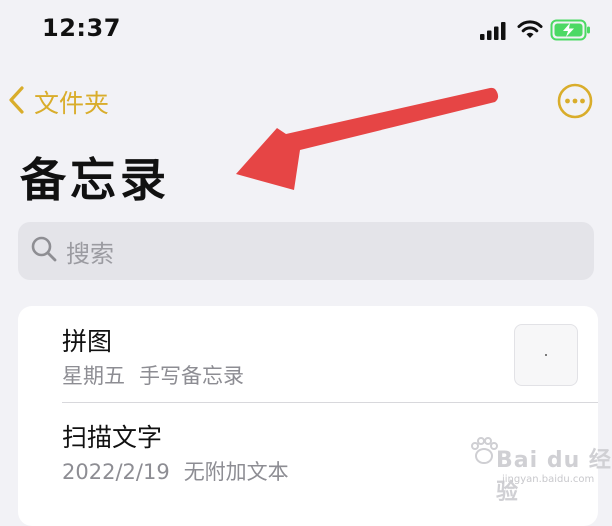  What do you see at coordinates (539, 466) in the screenshot?
I see `watermark: Bai du 经验 jingyan.baidu.com` at bounding box center [539, 466].